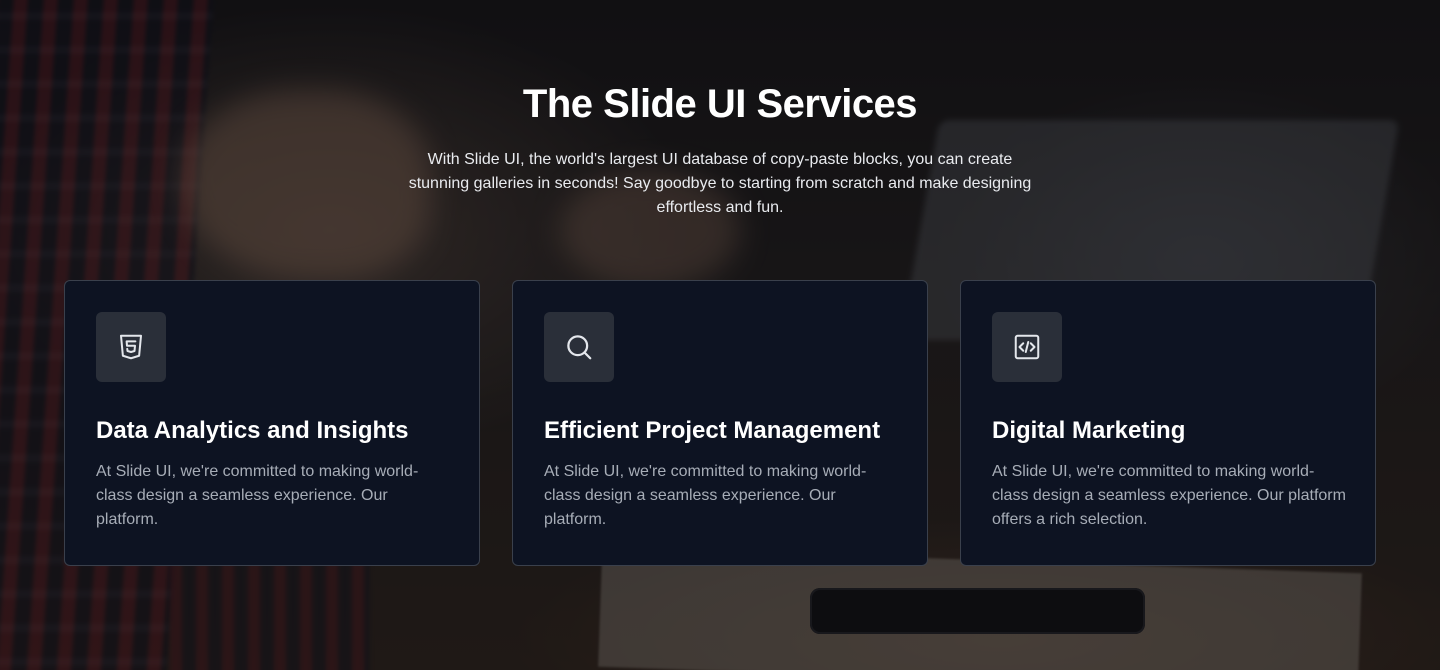 This screenshot has width=1440, height=670. I want to click on service-title: Digital Marketing, so click(1089, 430).